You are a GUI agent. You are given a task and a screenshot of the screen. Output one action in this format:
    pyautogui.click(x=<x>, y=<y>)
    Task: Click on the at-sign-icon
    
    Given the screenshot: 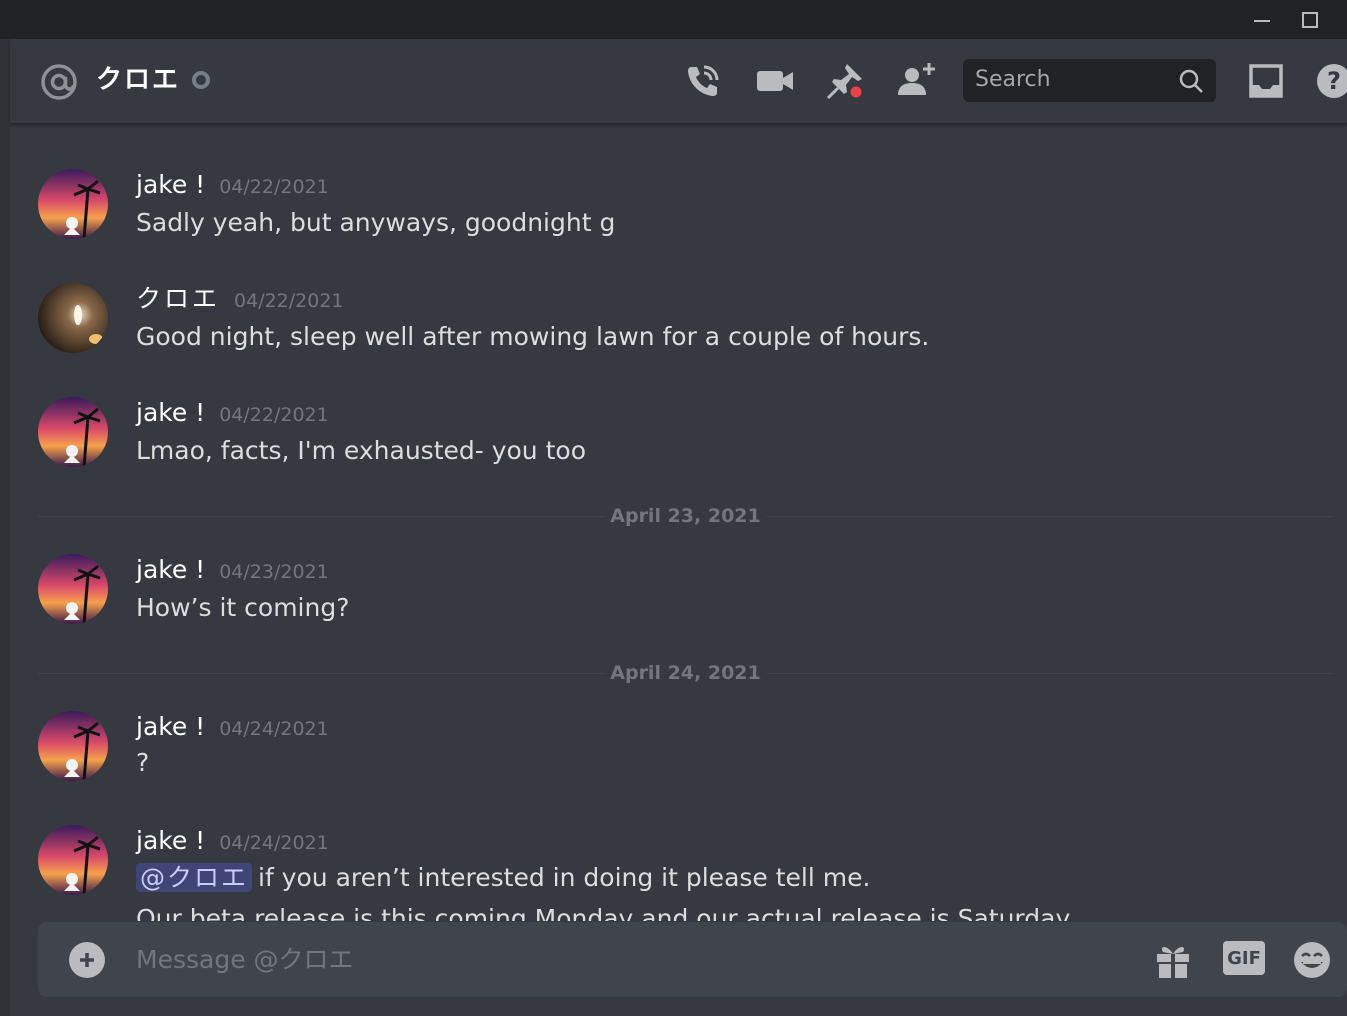 What is the action you would take?
    pyautogui.click(x=59, y=82)
    